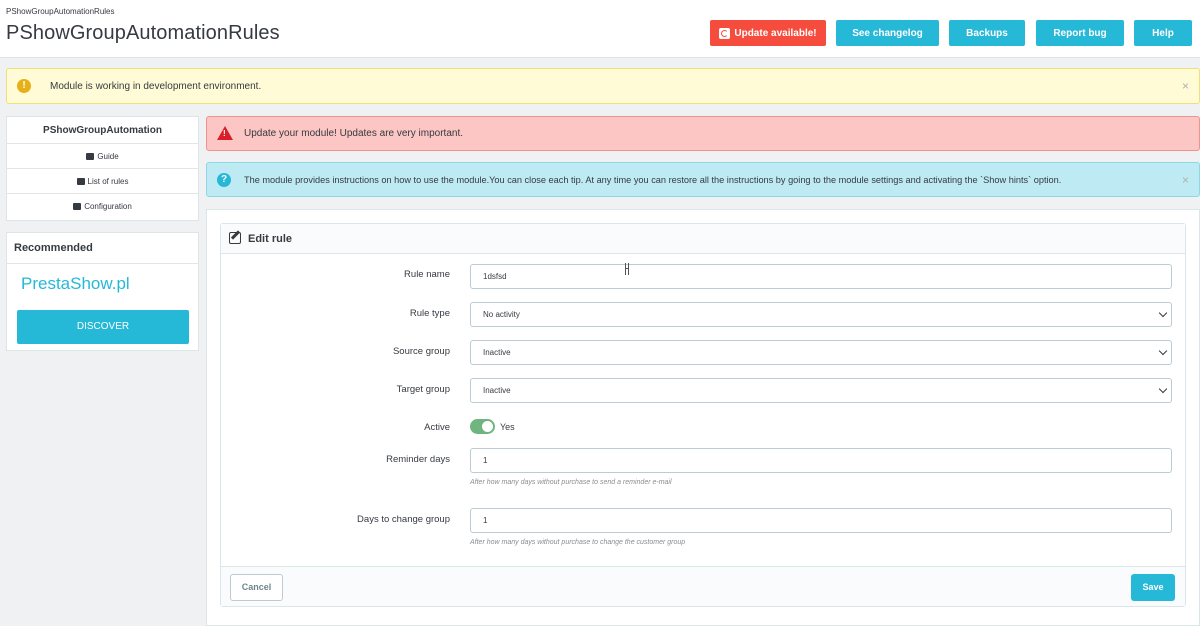 The image size is (1200, 626). What do you see at coordinates (987, 33) in the screenshot?
I see `backups-button: Backups` at bounding box center [987, 33].